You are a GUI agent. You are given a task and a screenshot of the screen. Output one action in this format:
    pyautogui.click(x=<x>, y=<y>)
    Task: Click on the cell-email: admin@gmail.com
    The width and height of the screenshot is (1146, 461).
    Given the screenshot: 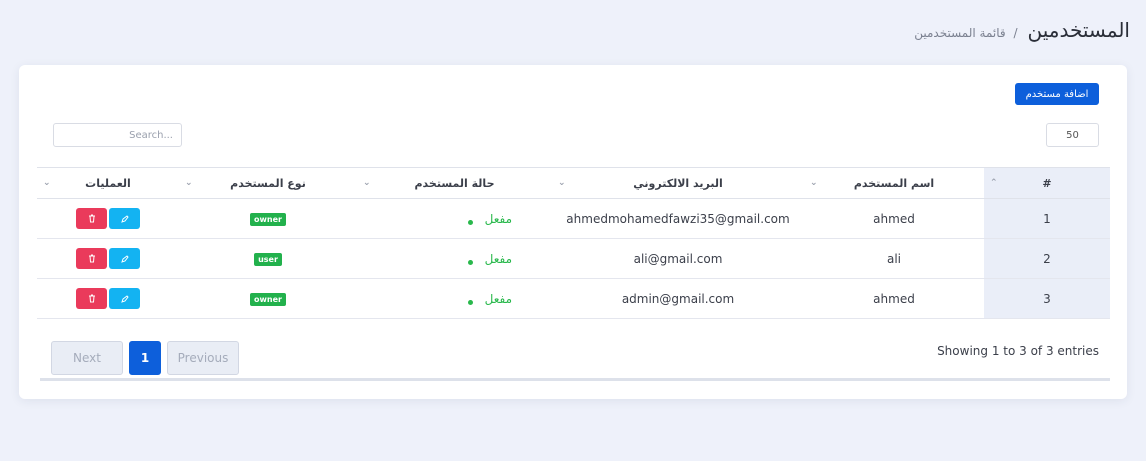 What is the action you would take?
    pyautogui.click(x=678, y=298)
    